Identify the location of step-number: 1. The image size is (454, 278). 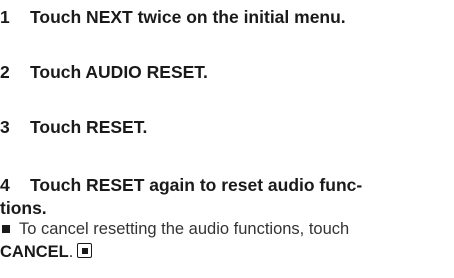
(5, 17).